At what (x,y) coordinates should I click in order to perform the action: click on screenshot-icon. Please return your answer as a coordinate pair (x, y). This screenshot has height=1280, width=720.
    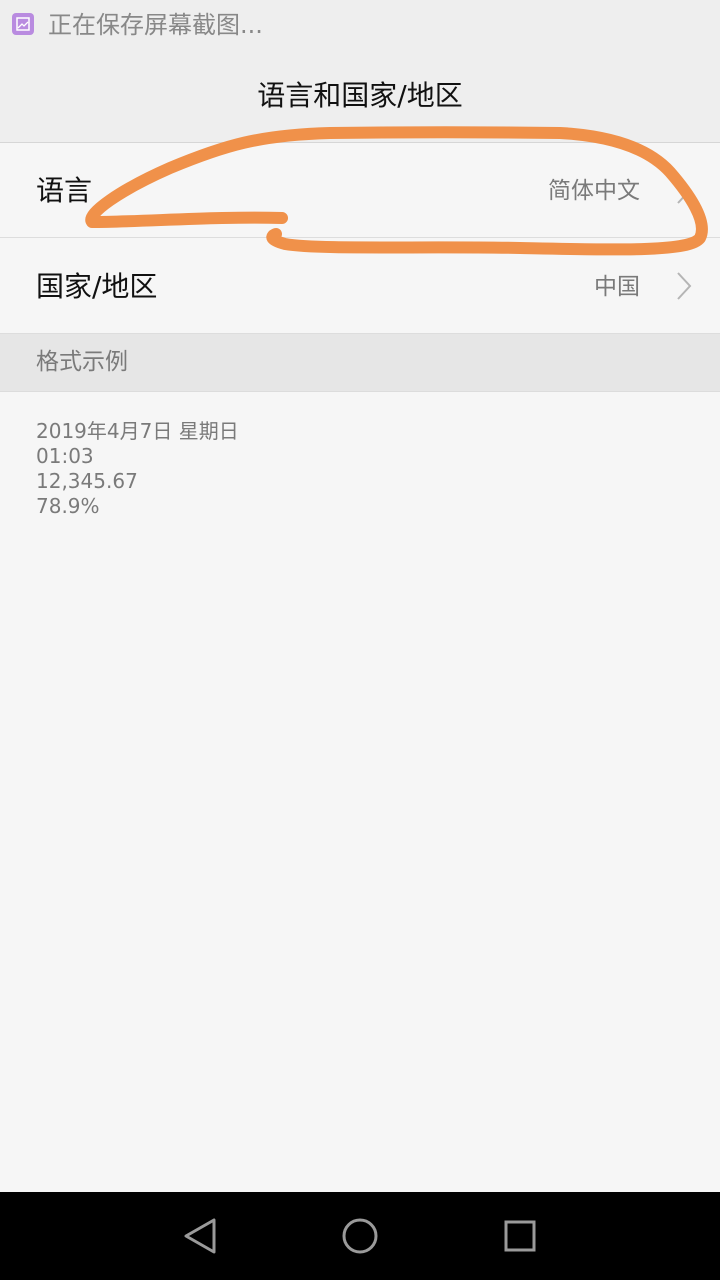
    Looking at the image, I should click on (23, 24).